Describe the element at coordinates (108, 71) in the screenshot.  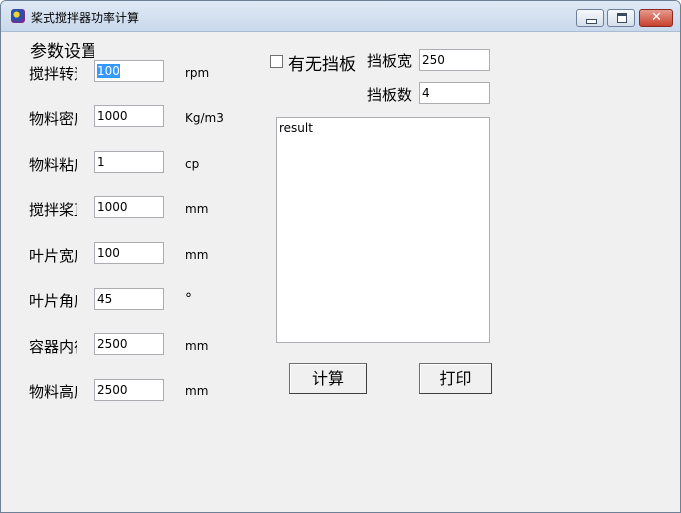
I see `speed-value: 100` at that location.